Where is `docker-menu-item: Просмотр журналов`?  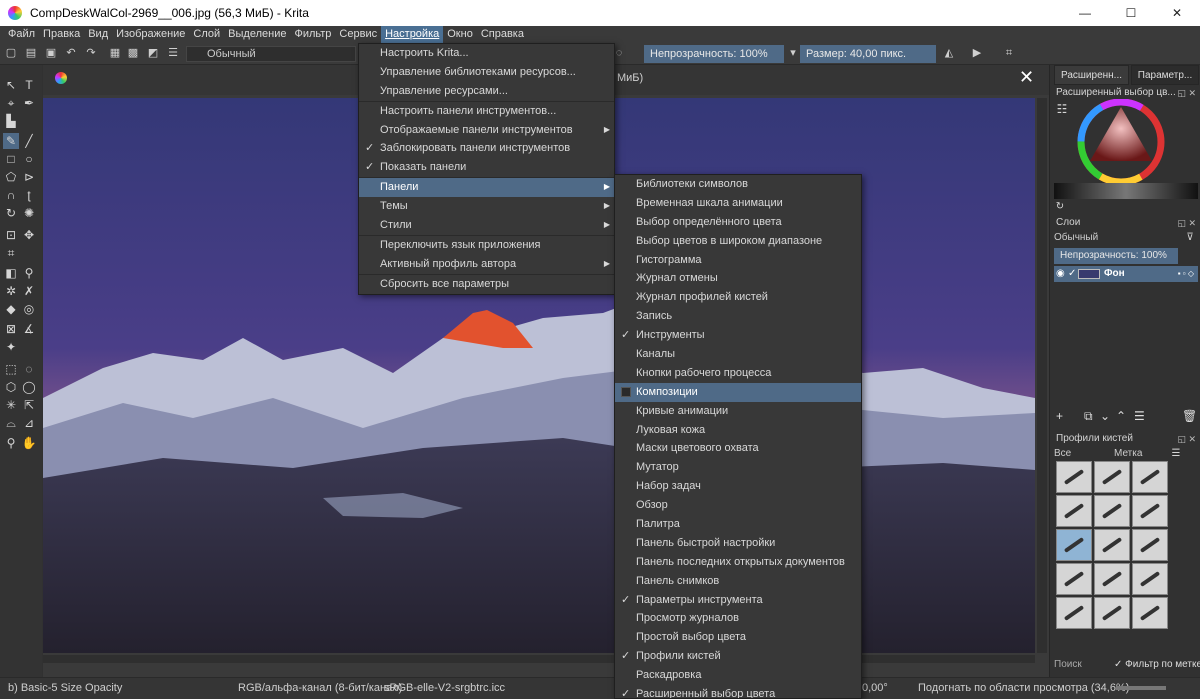
docker-menu-item: Просмотр журналов is located at coordinates (738, 618).